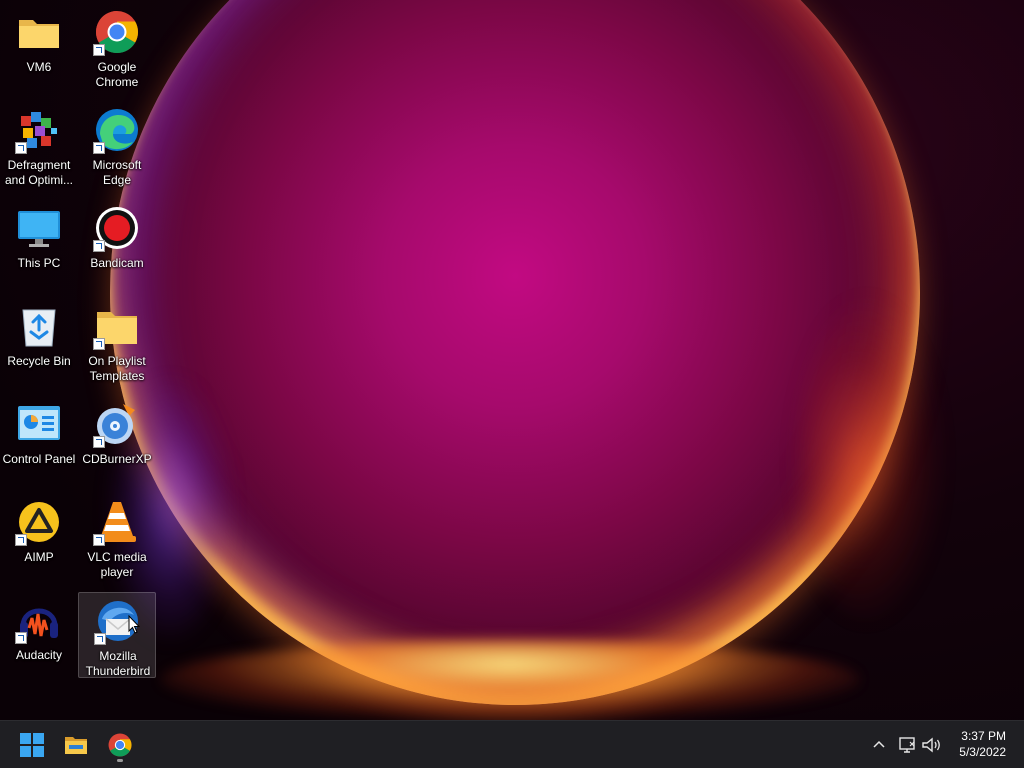  I want to click on cdburnerxp-icon, so click(116, 425).